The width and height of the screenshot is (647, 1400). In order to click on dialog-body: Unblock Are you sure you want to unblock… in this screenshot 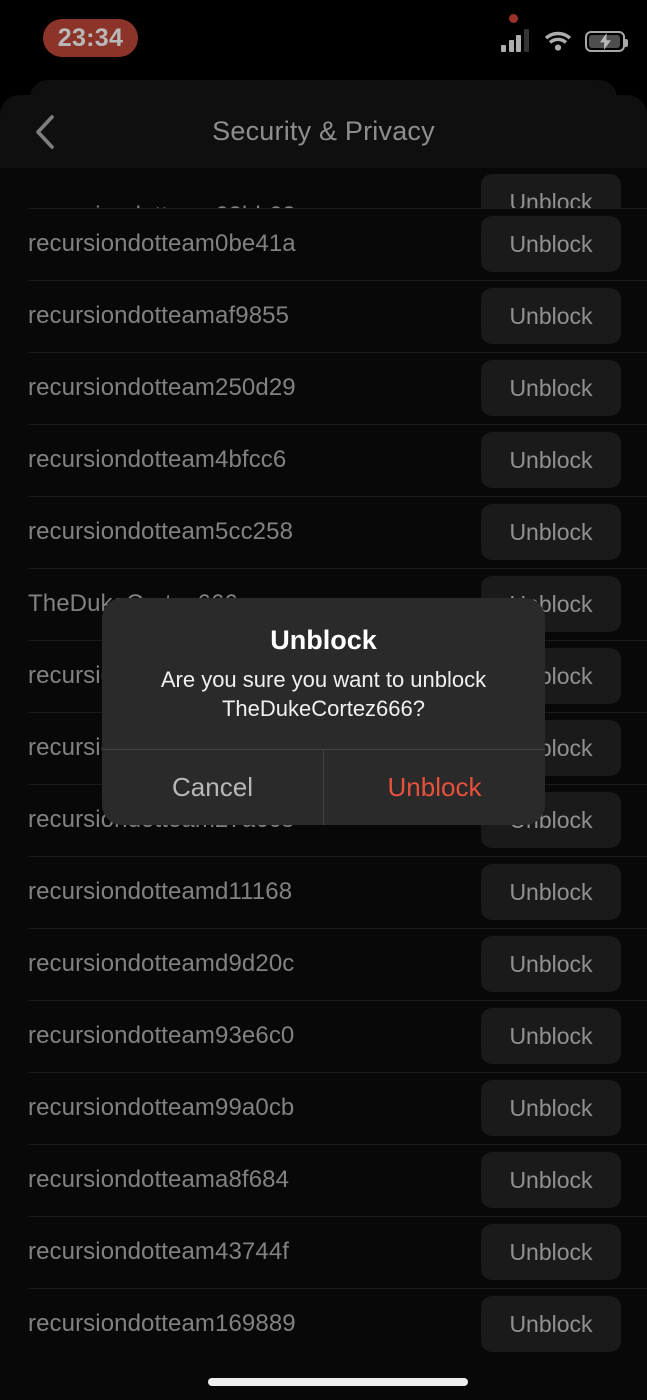, I will do `click(323, 673)`.